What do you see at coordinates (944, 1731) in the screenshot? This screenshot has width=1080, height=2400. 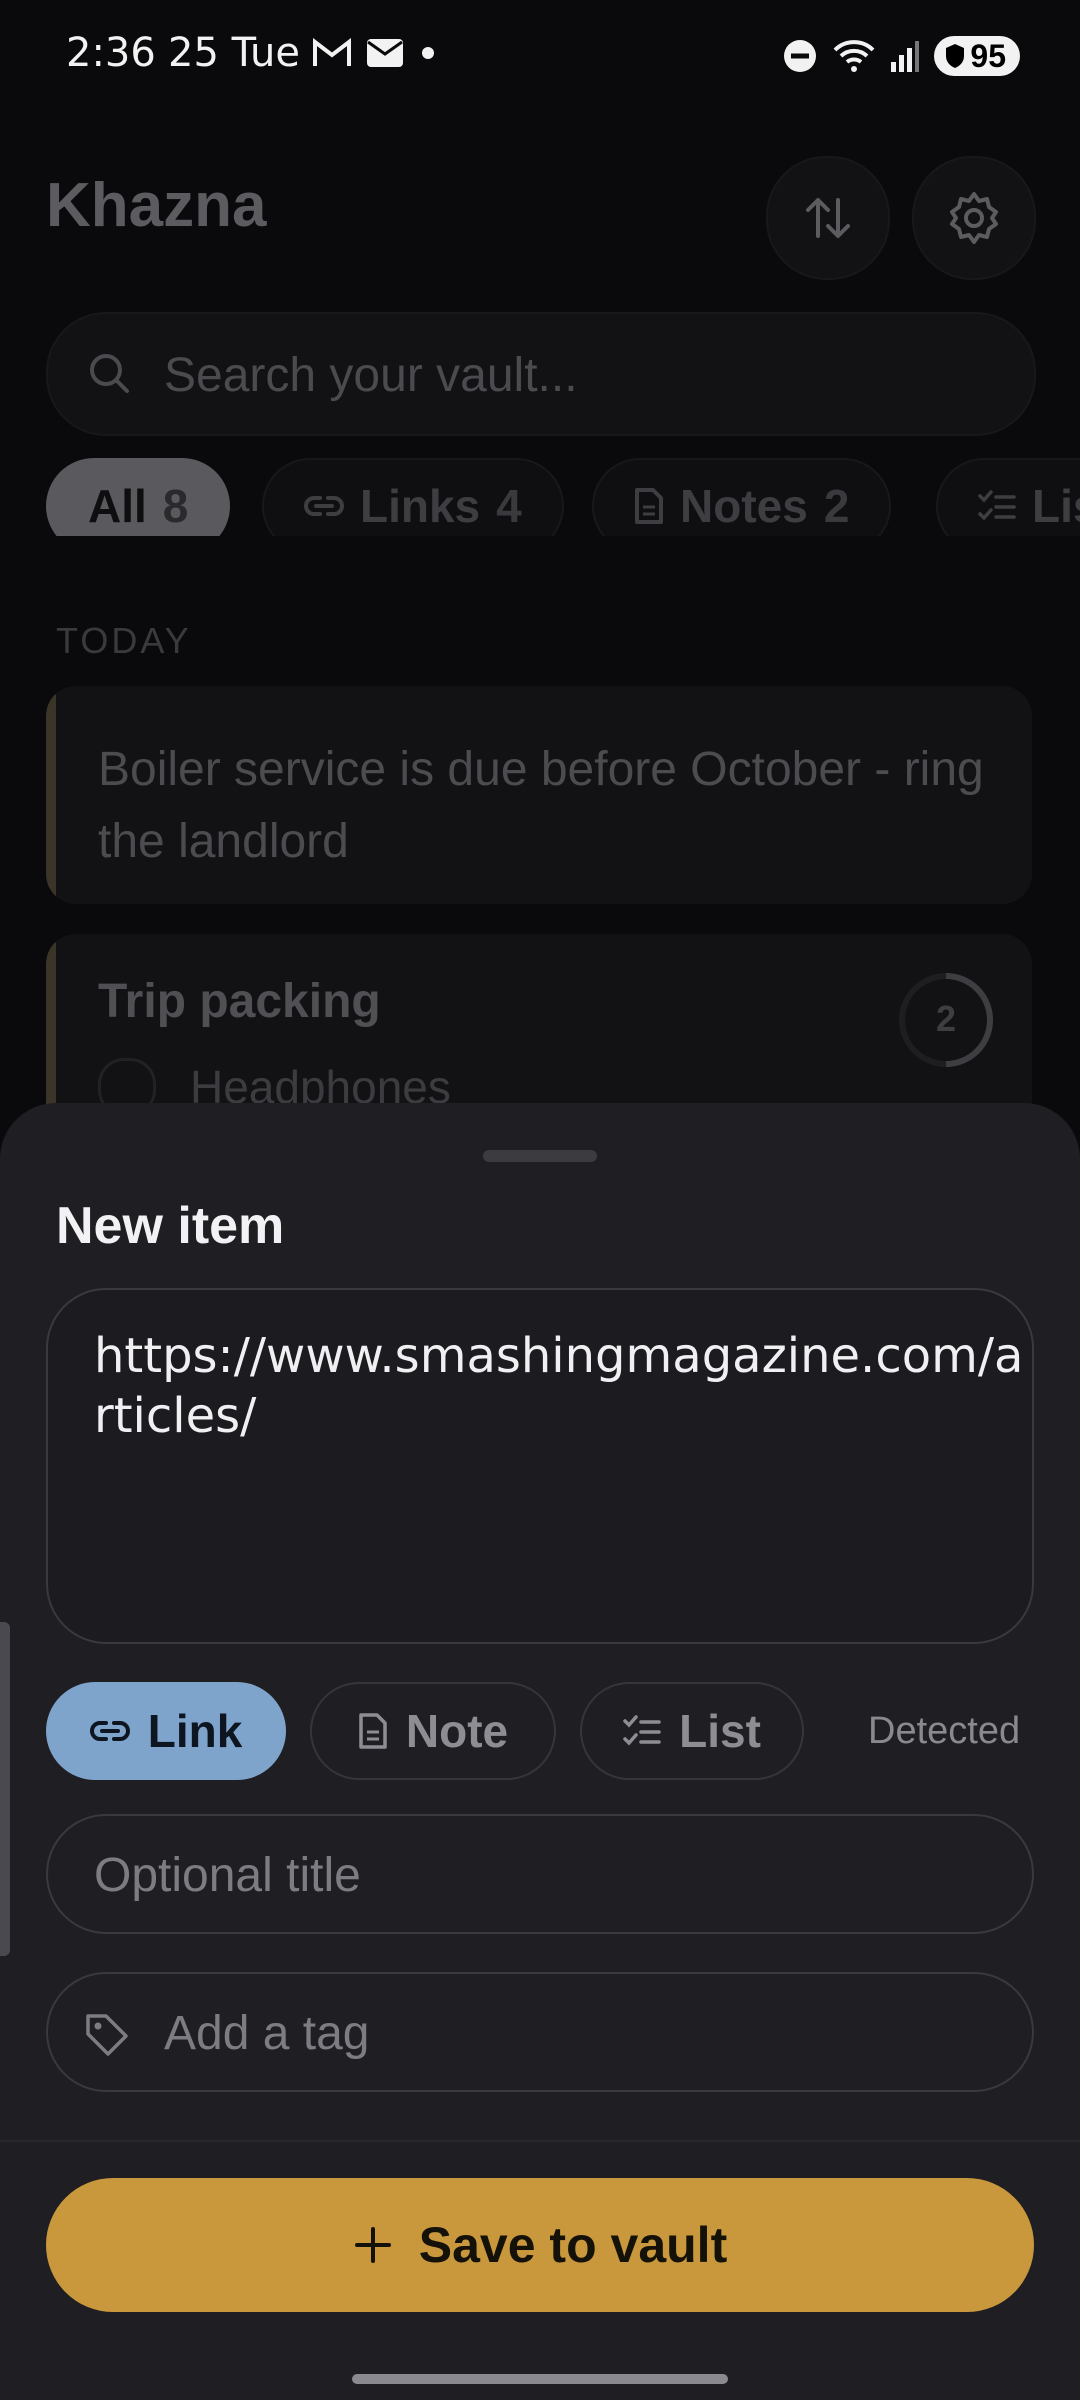 I see `detected-label: Detected` at bounding box center [944, 1731].